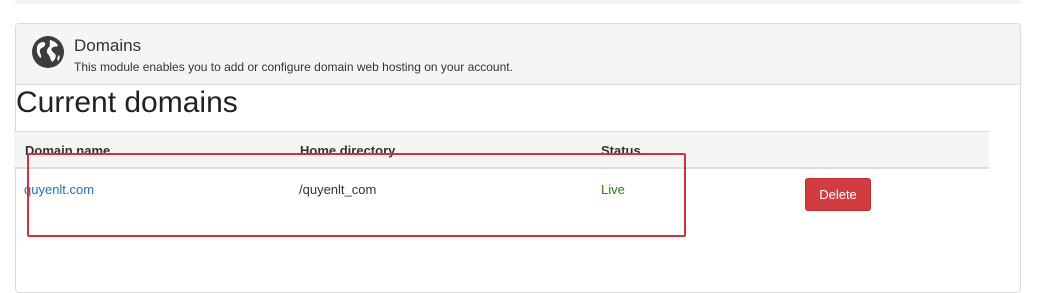  I want to click on home-directory-value: /quyenlt_com, so click(338, 189).